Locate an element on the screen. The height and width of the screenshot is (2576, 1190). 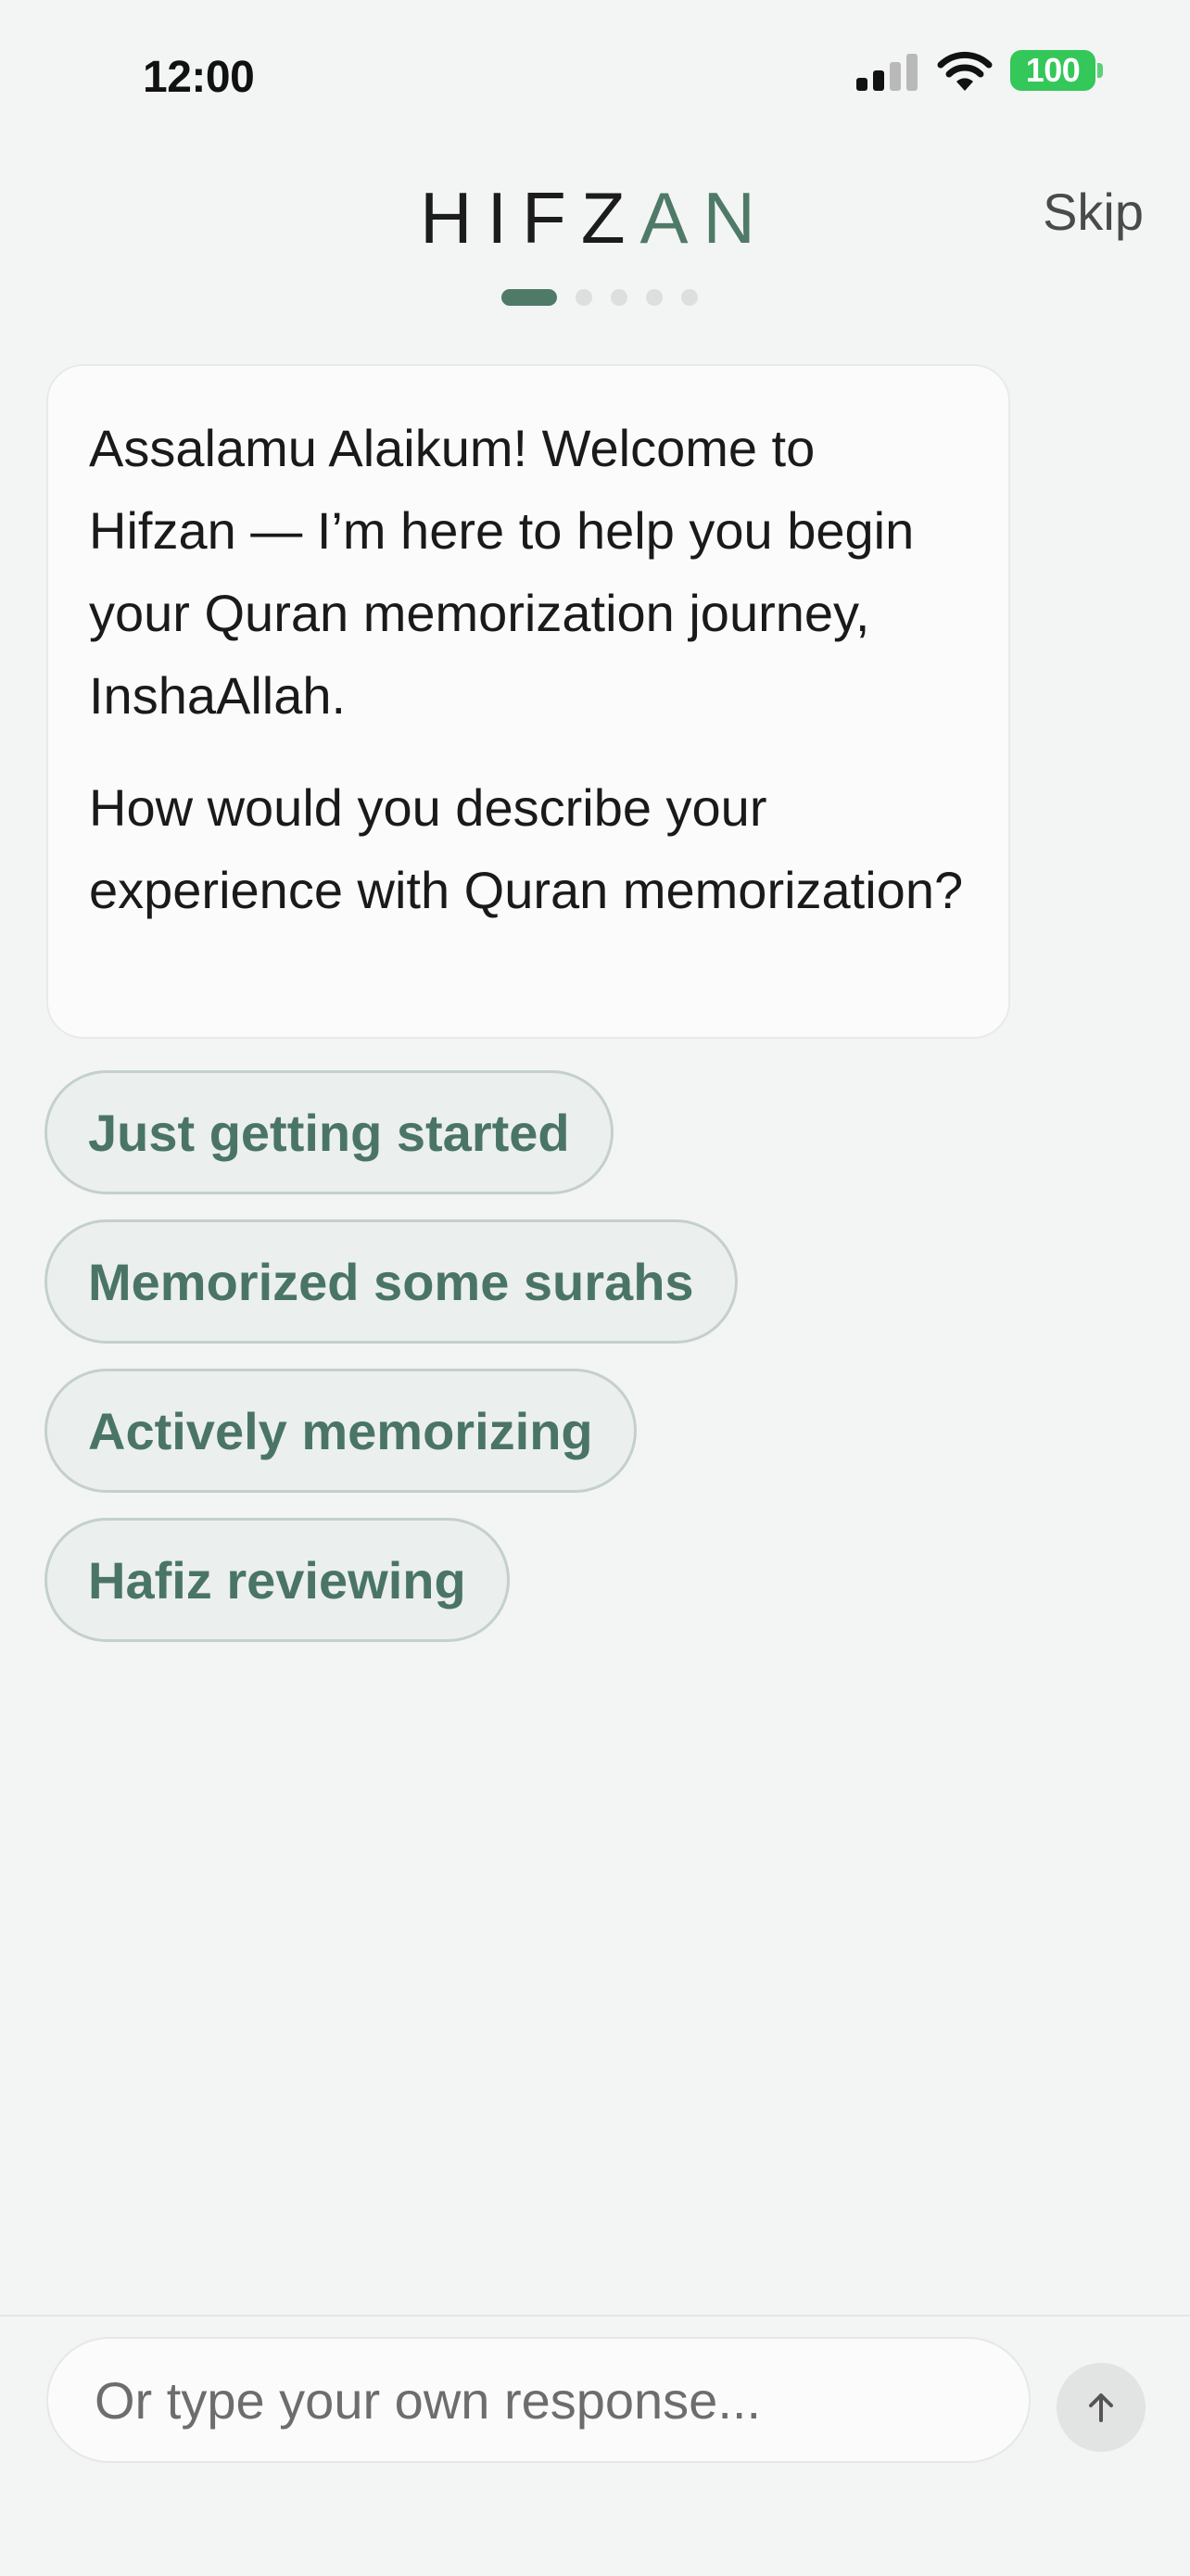
app-logo: HIFZAN is located at coordinates (595, 218).